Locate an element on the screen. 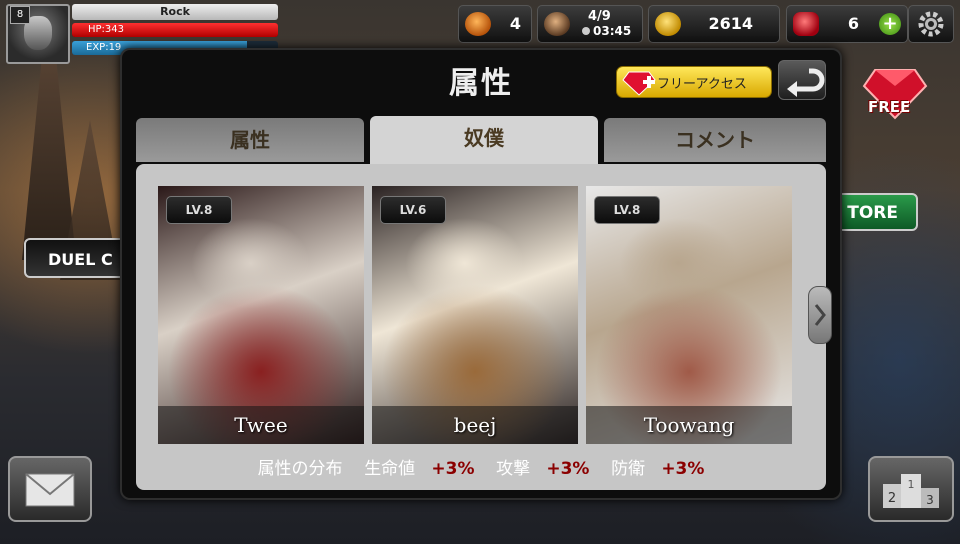 This screenshot has width=960, height=544. gear-icon is located at coordinates (931, 24).